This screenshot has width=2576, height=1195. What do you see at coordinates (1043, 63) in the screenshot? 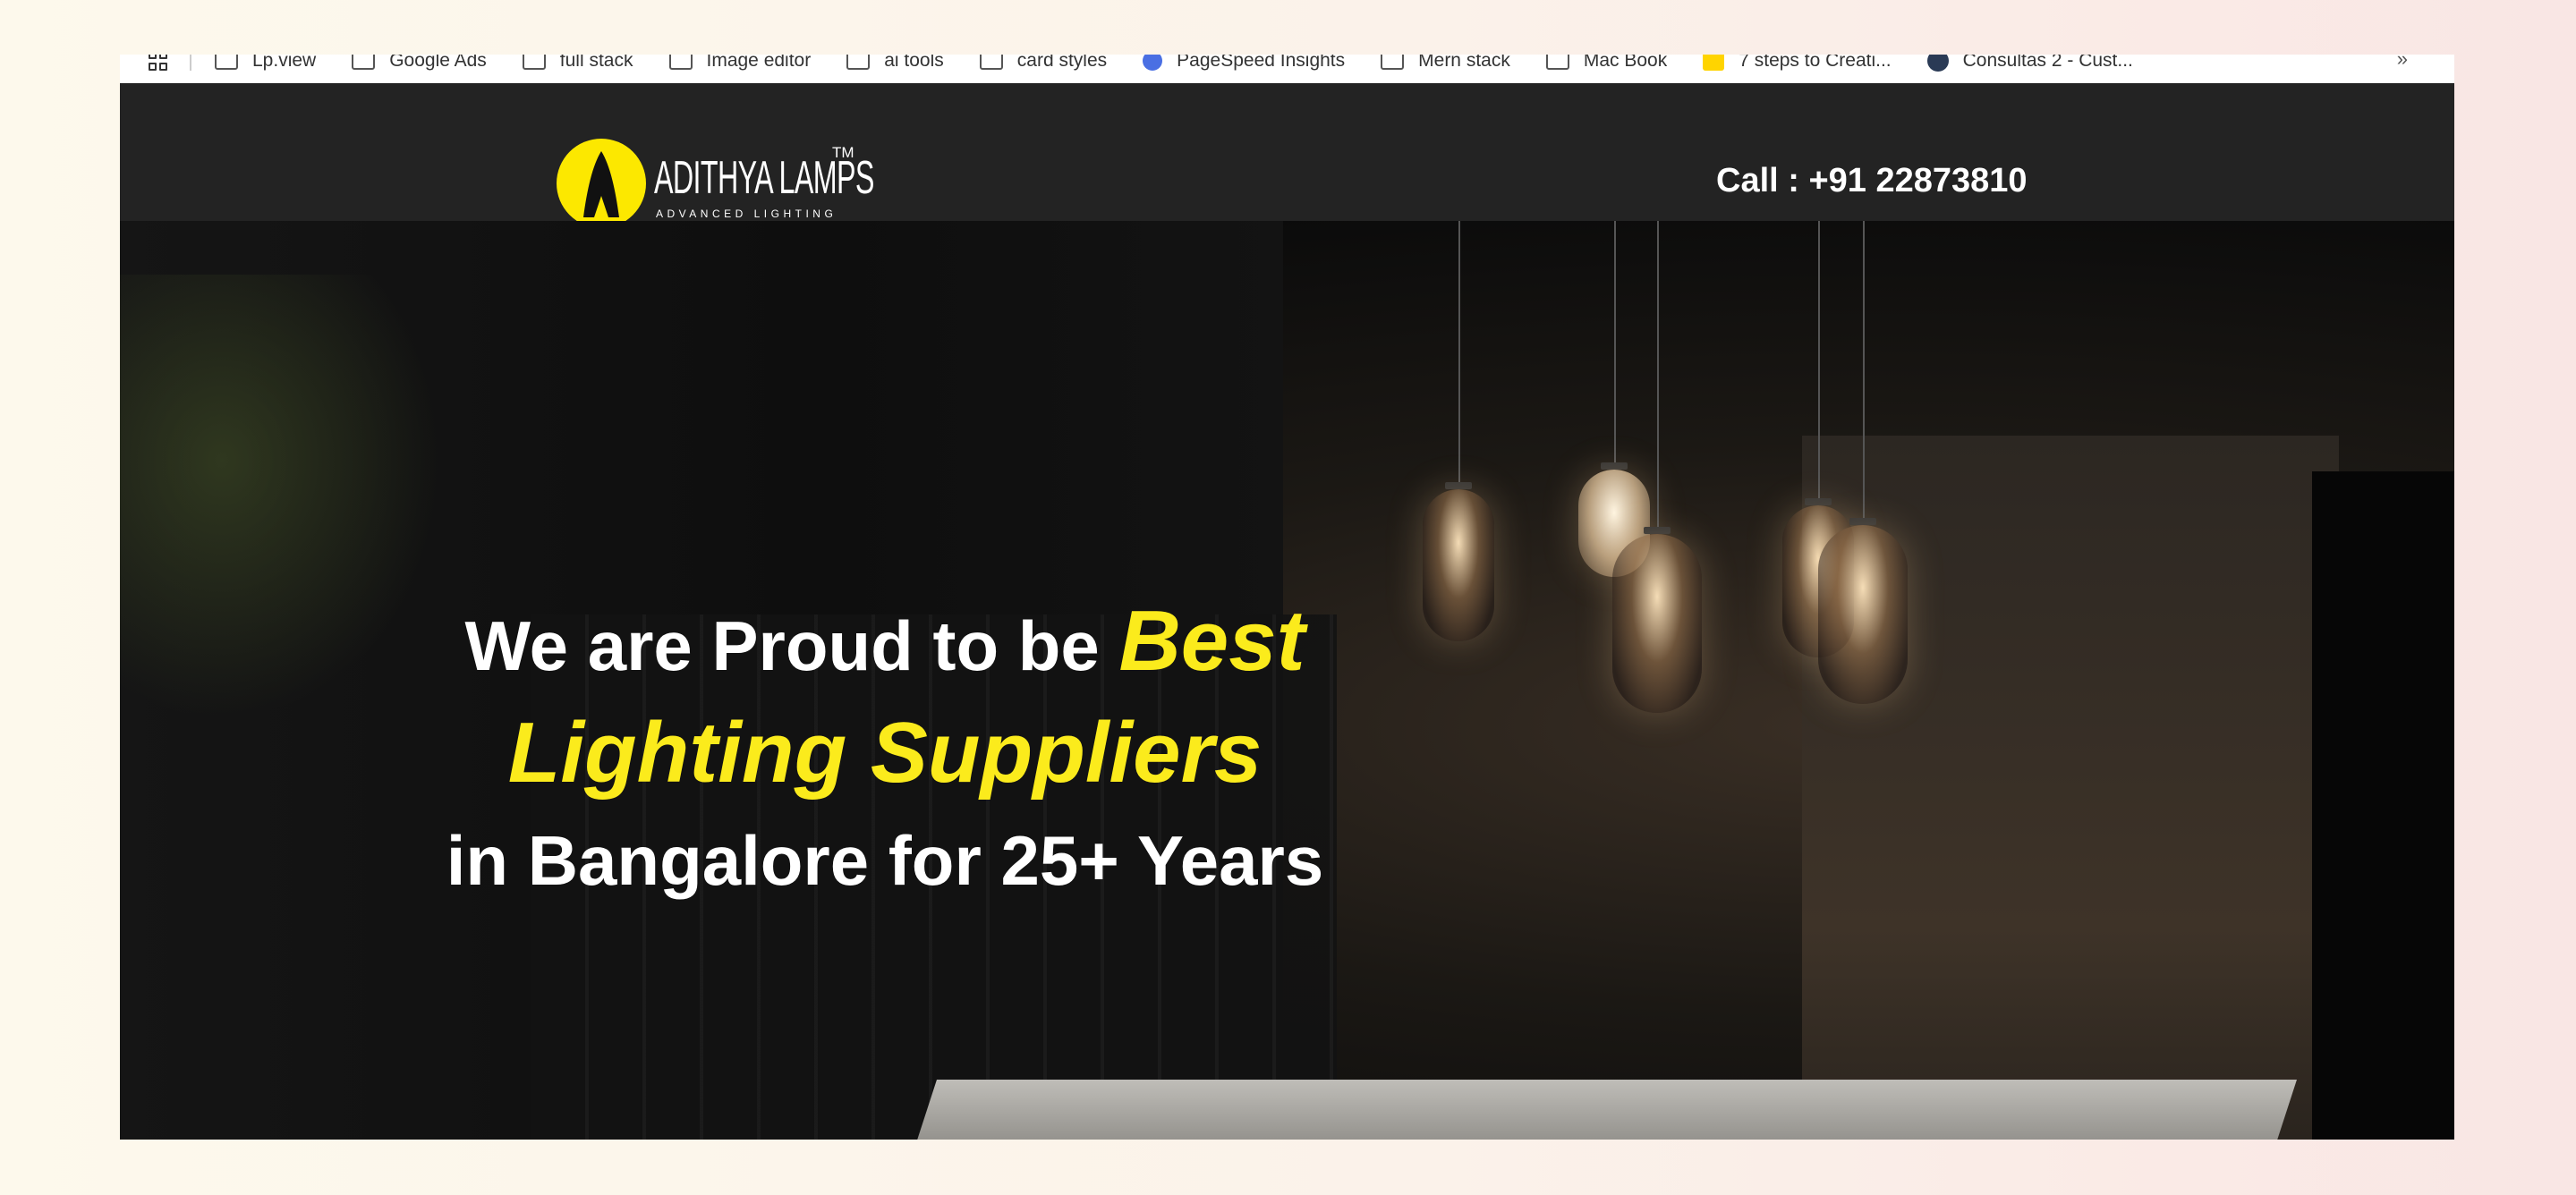
I see `bookmark-item: card styles` at bounding box center [1043, 63].